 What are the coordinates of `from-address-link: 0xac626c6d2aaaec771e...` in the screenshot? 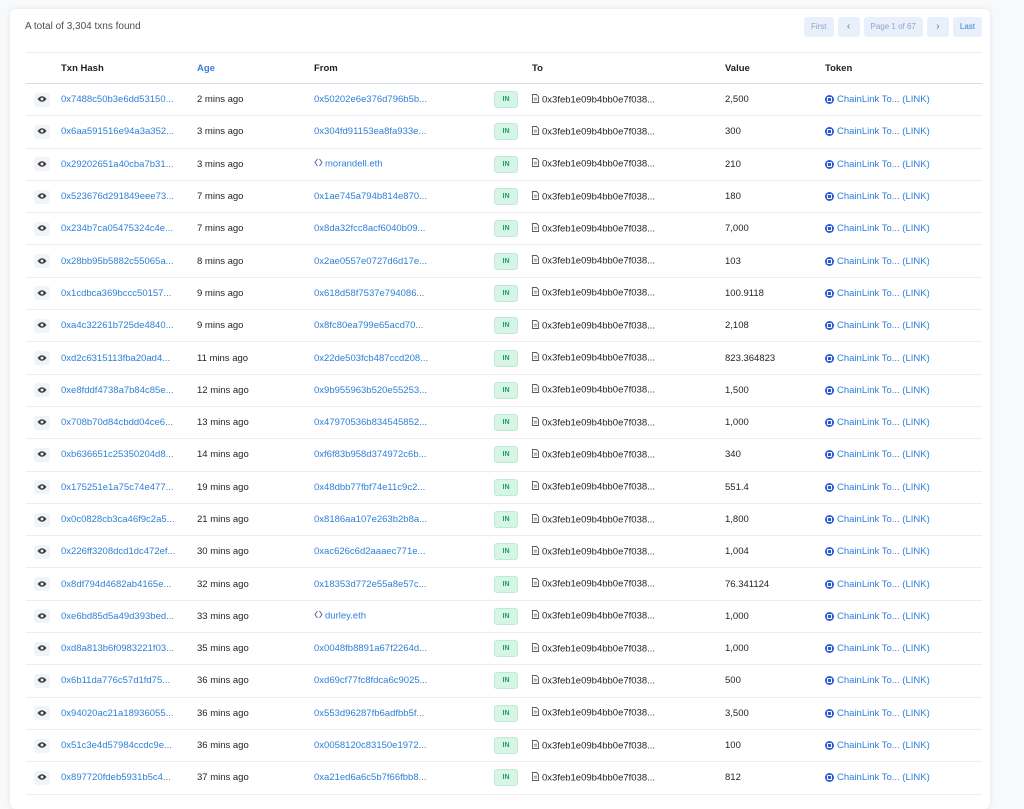 It's located at (369, 551).